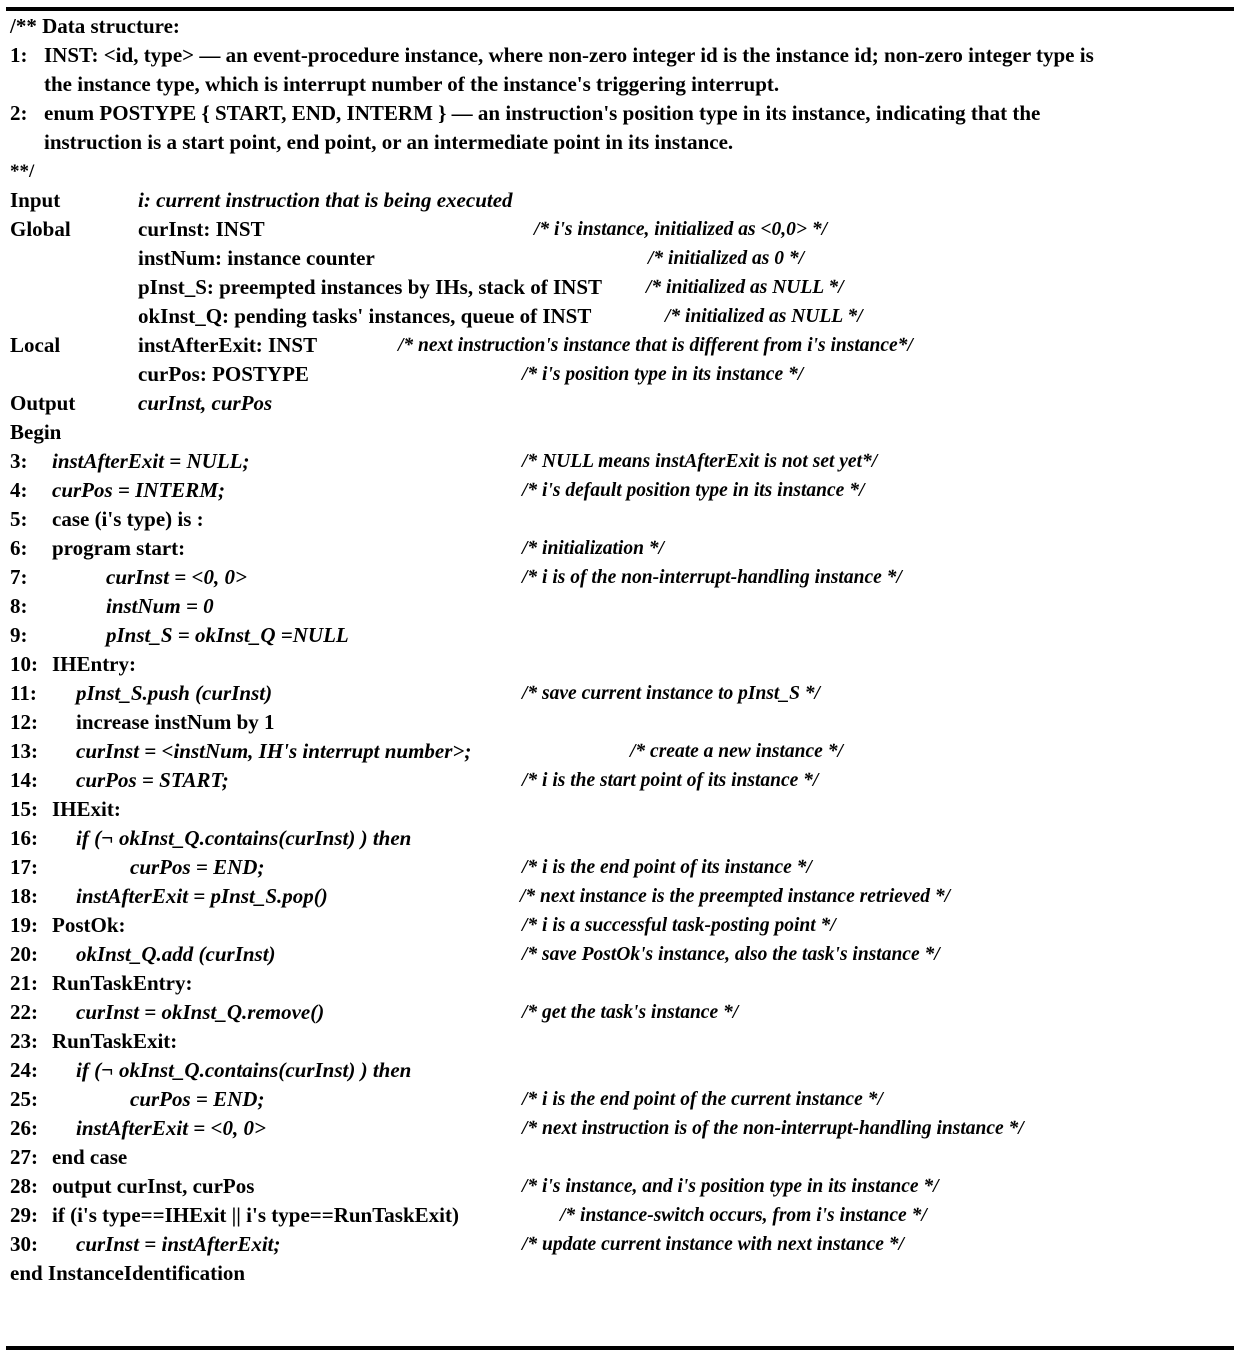 The width and height of the screenshot is (1240, 1363). I want to click on section-global-instnum-decl: instNum: instance counter, so click(256, 258).